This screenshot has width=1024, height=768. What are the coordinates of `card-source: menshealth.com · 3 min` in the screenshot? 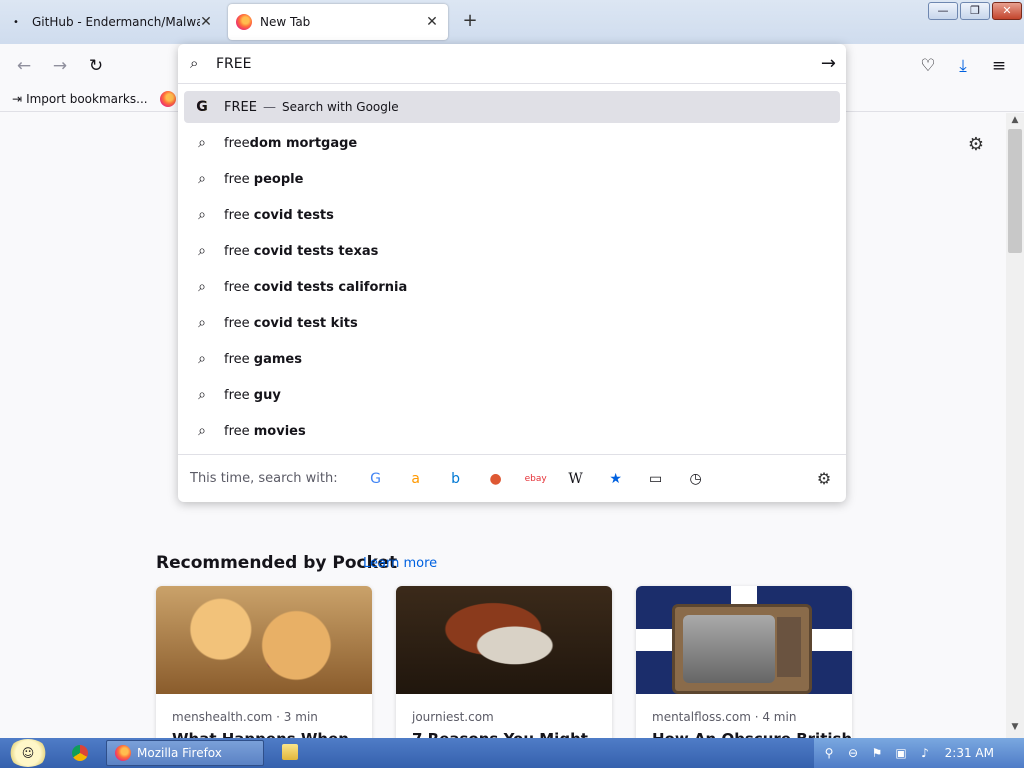 It's located at (245, 717).